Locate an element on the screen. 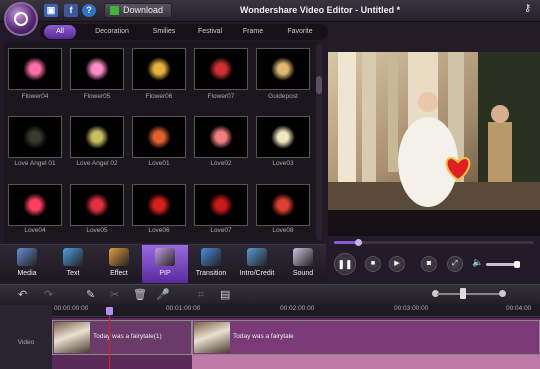 The width and height of the screenshot is (540, 369). roses-icon is located at coordinates (221, 205).